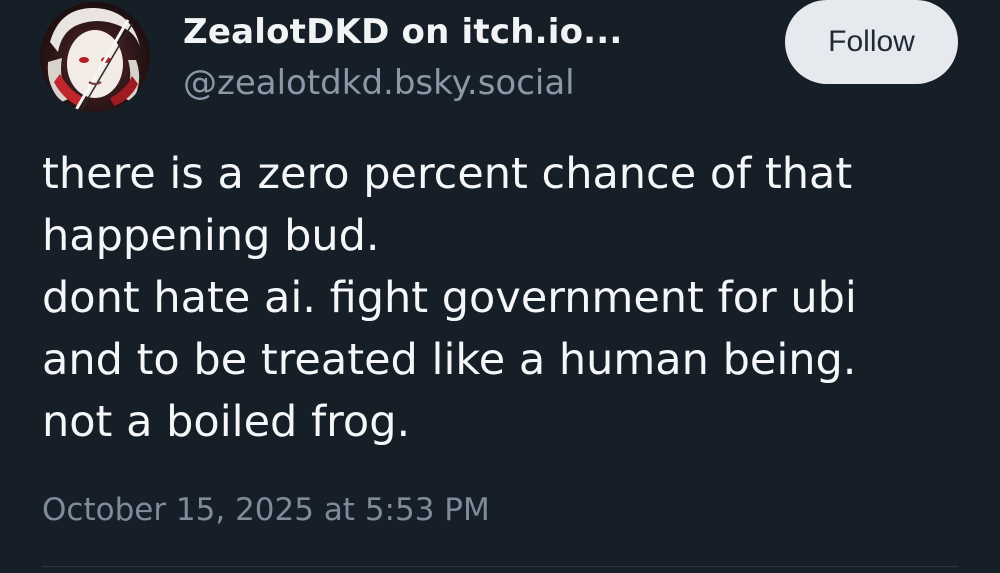 The height and width of the screenshot is (573, 1000). Describe the element at coordinates (226, 422) in the screenshot. I see `post-text-line: not a boiled frog.` at that location.